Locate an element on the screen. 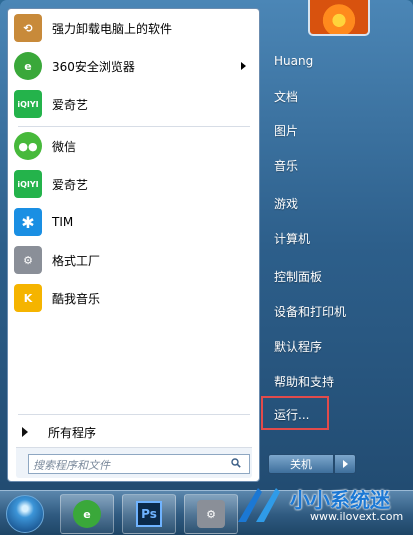 The height and width of the screenshot is (535, 413). wechat-icon: ●● is located at coordinates (28, 146).